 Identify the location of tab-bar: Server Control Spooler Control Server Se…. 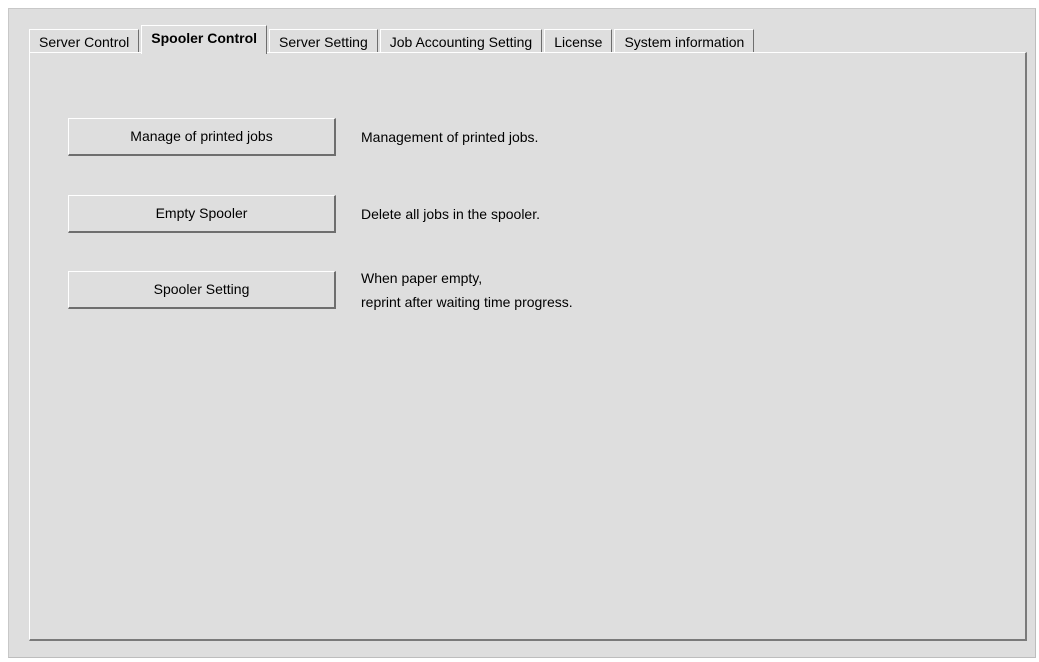
(392, 38).